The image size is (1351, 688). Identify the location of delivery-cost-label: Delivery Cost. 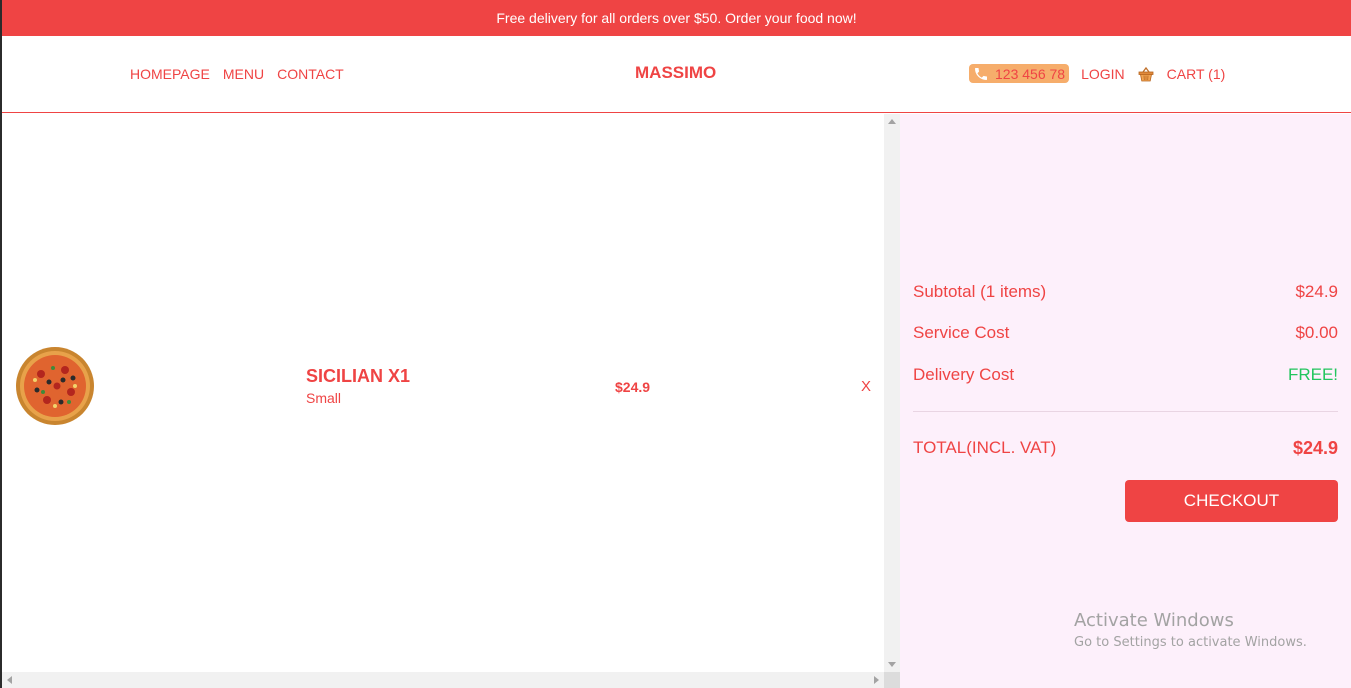
(964, 374).